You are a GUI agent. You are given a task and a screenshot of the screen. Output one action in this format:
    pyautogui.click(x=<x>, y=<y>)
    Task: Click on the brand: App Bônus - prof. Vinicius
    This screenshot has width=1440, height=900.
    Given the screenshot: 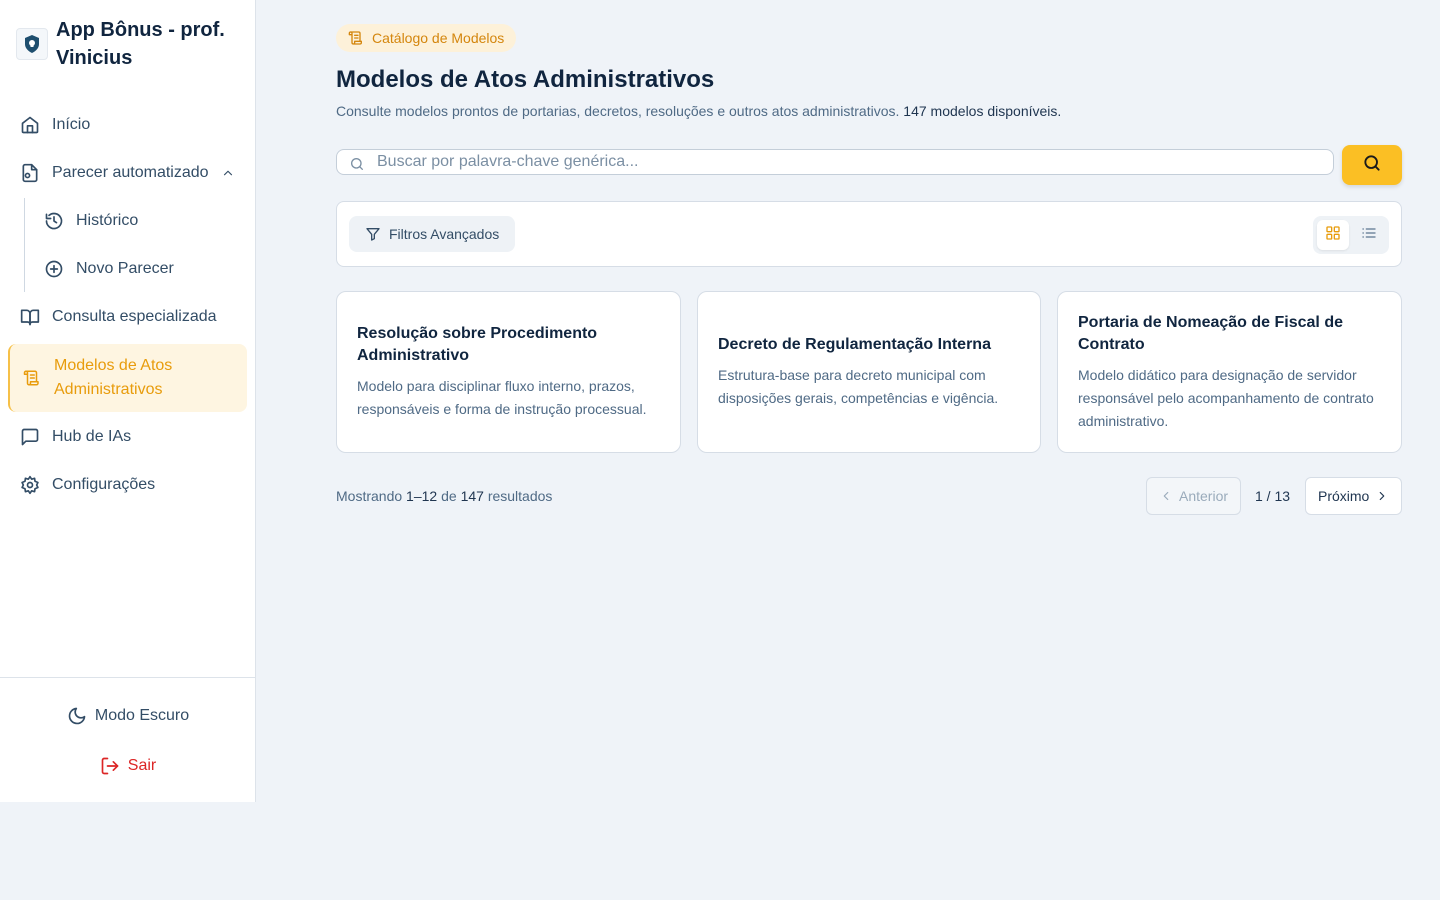 What is the action you would take?
    pyautogui.click(x=131, y=44)
    